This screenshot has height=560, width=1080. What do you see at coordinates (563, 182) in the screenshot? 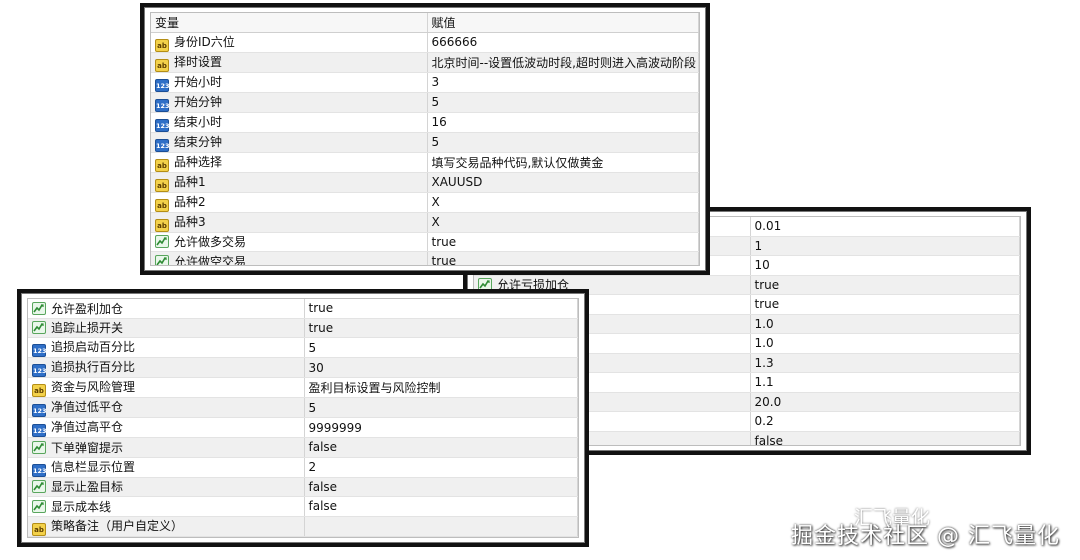
I see `param-value-cell: XAUUSD` at bounding box center [563, 182].